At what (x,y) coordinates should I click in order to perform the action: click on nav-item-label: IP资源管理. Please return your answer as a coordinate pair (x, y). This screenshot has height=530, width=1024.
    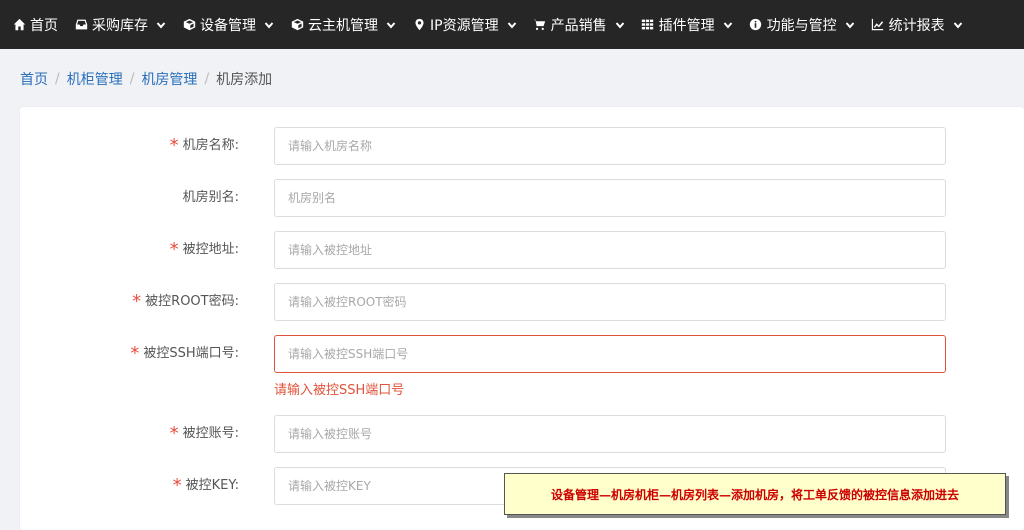
    Looking at the image, I should click on (464, 25).